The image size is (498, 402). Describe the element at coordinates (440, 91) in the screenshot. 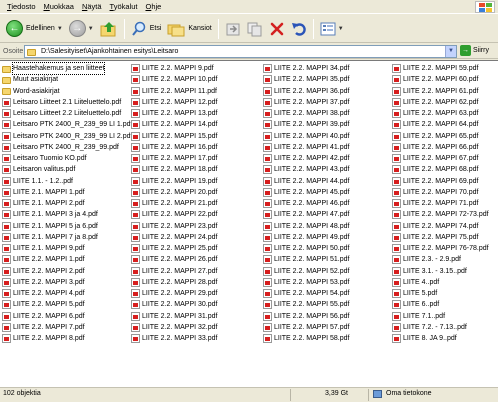

I see `file-item: LIITE 2.2. MAPPI 61.pdf` at that location.